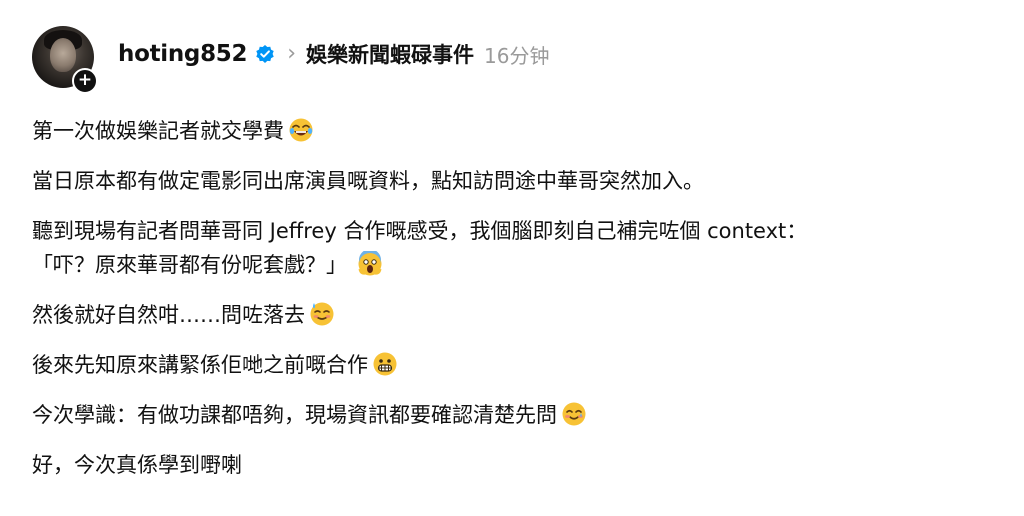 The image size is (1024, 516). Describe the element at coordinates (370, 263) in the screenshot. I see `face-screaming-in-fear-icon` at that location.